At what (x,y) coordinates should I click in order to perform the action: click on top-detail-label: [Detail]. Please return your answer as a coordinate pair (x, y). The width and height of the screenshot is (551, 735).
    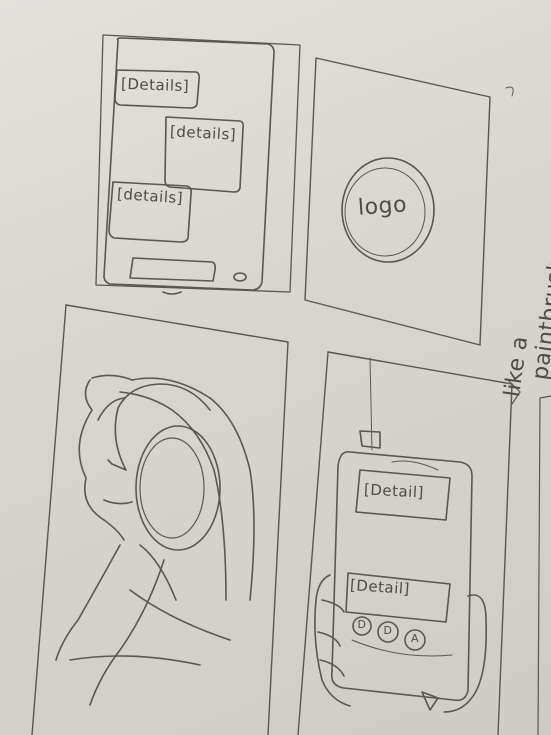
    Looking at the image, I should click on (394, 491).